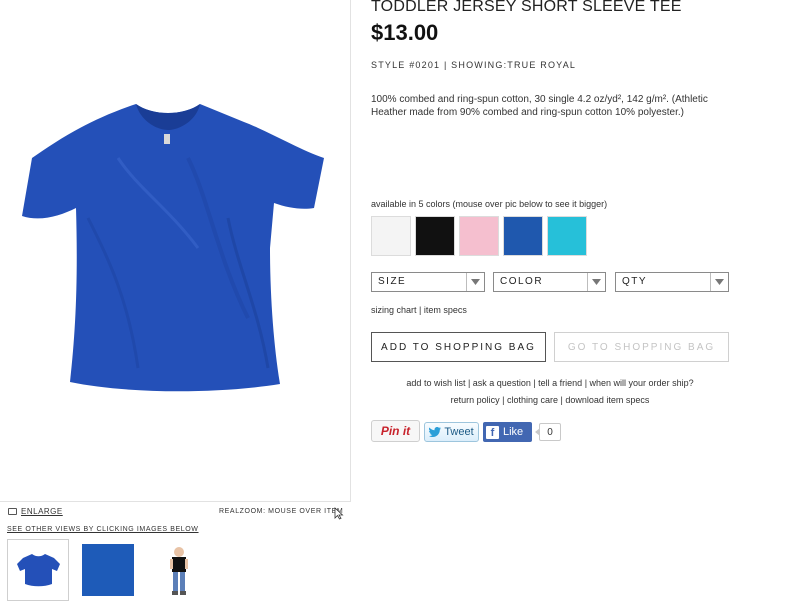  Describe the element at coordinates (108, 570) in the screenshot. I see `thumbnail-fabric` at that location.